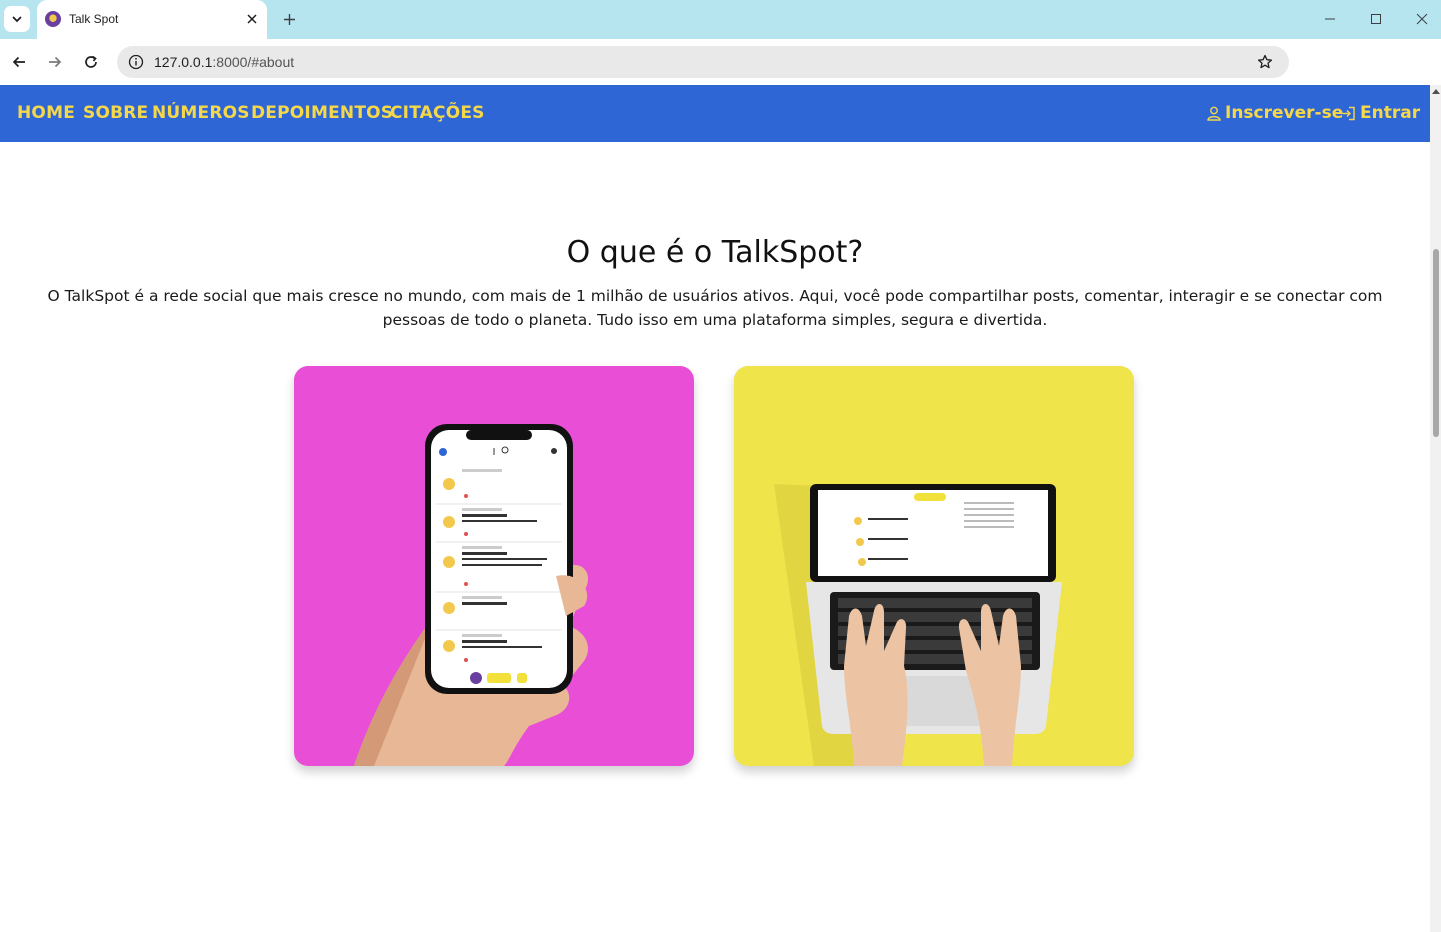  I want to click on maximize-window-button, so click(1376, 19).